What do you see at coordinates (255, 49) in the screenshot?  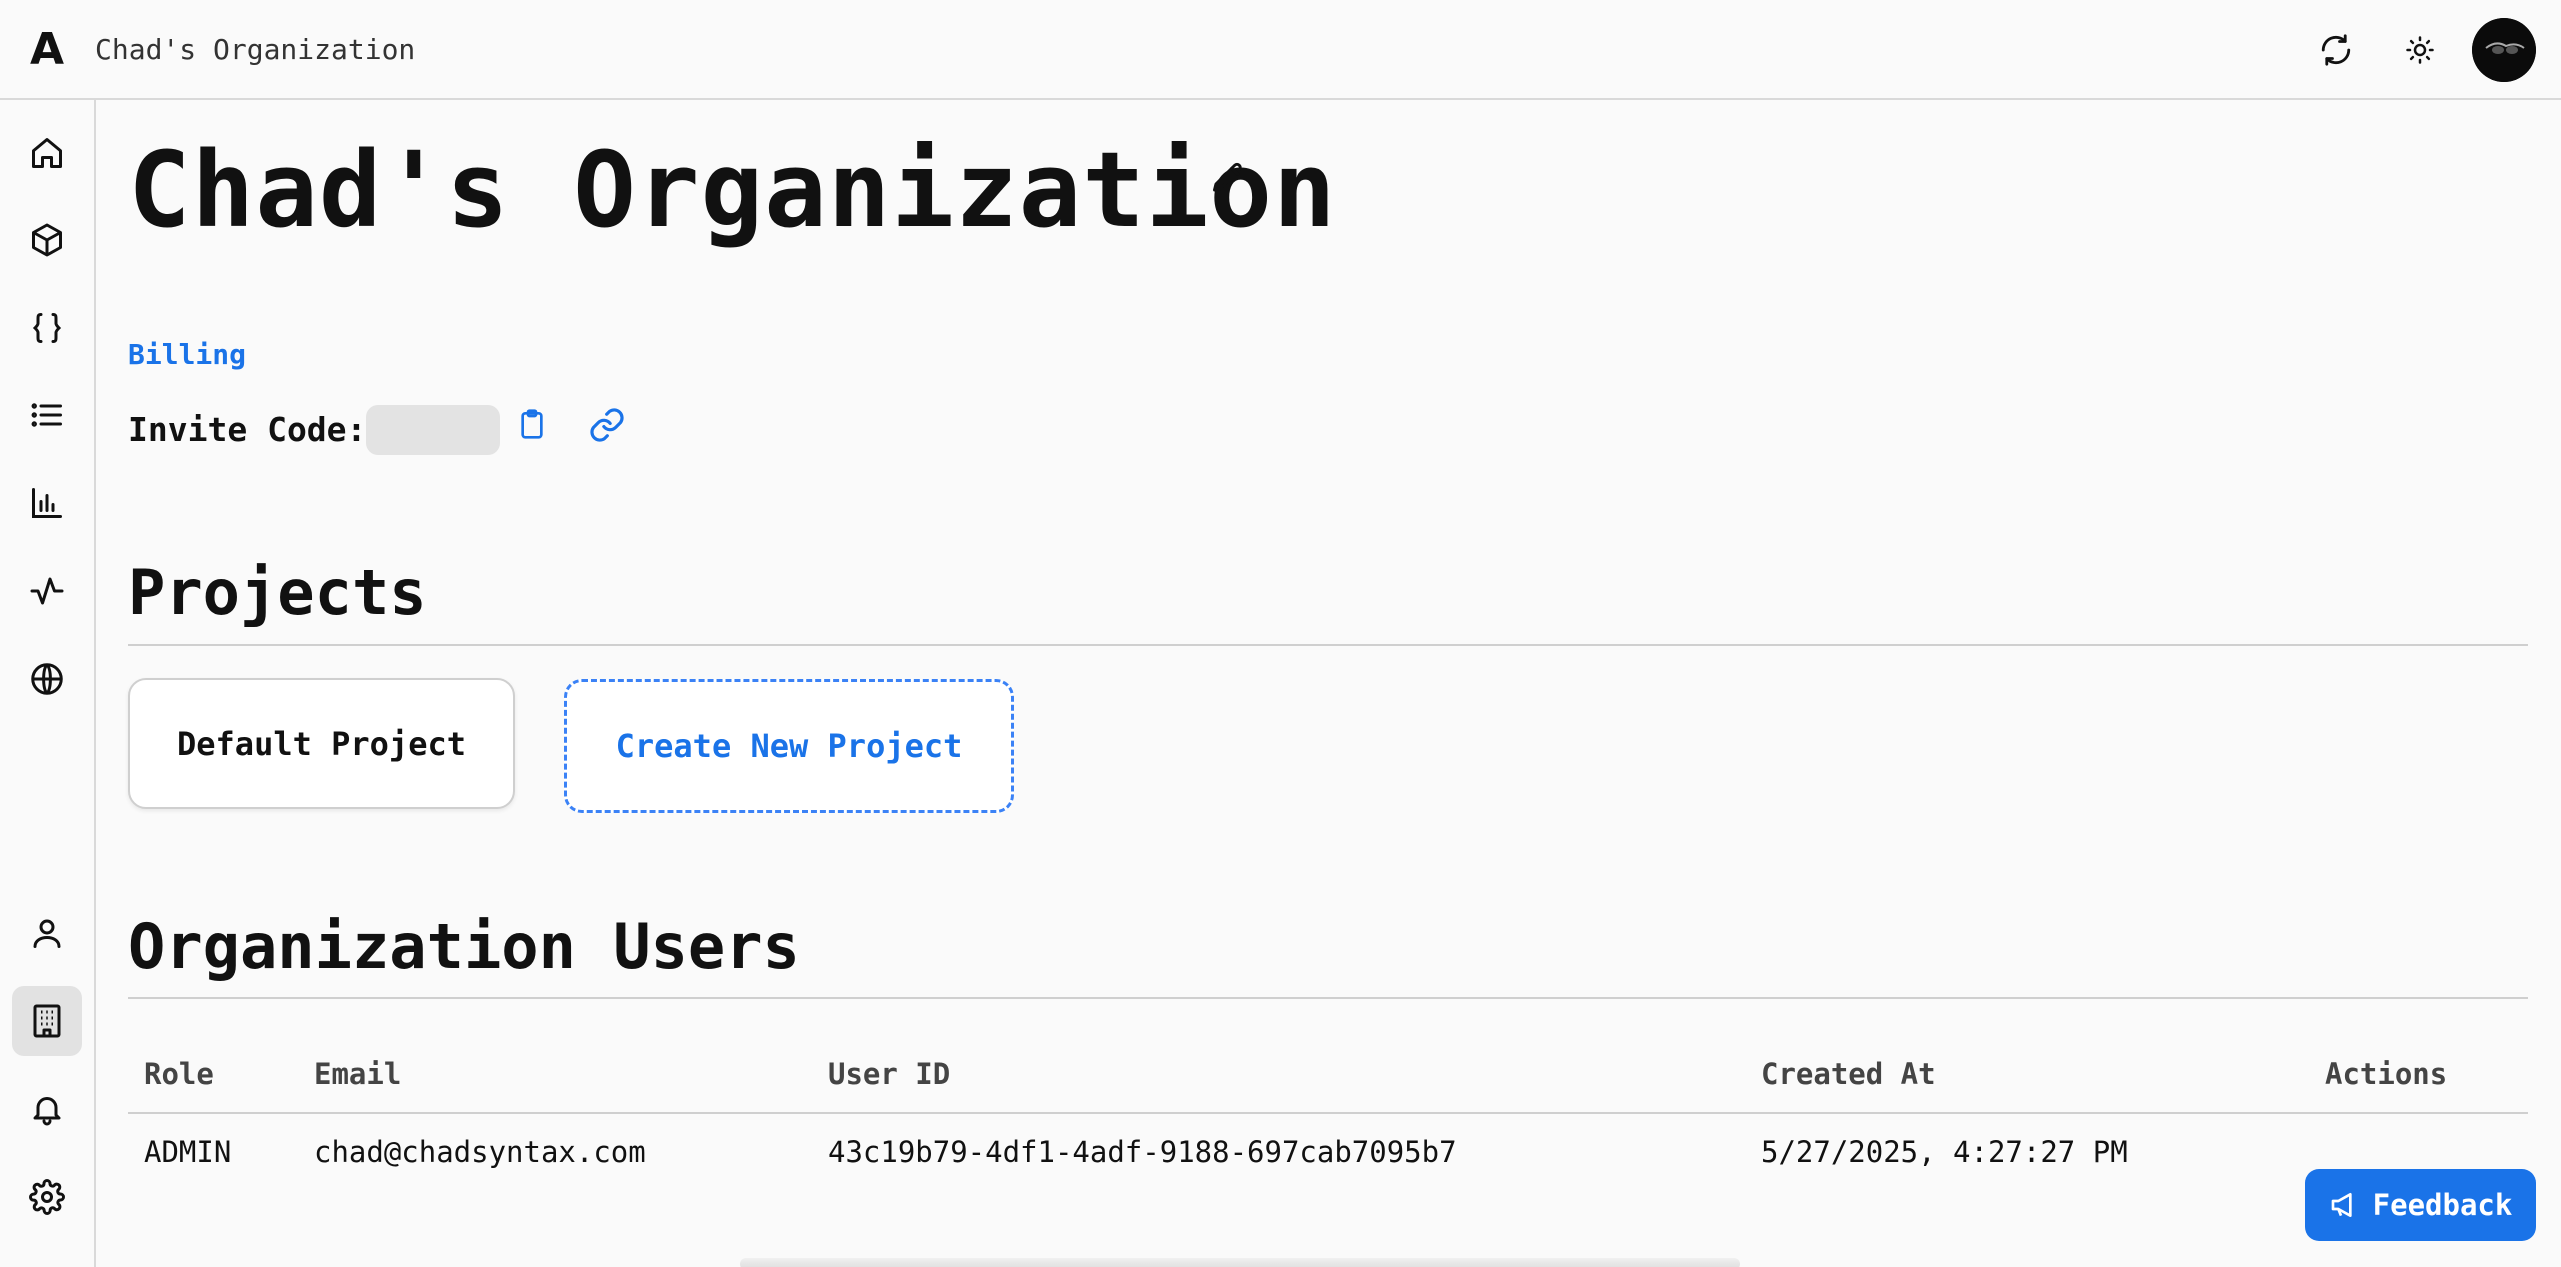 I see `org-breadcrumb: Chad's Organization` at bounding box center [255, 49].